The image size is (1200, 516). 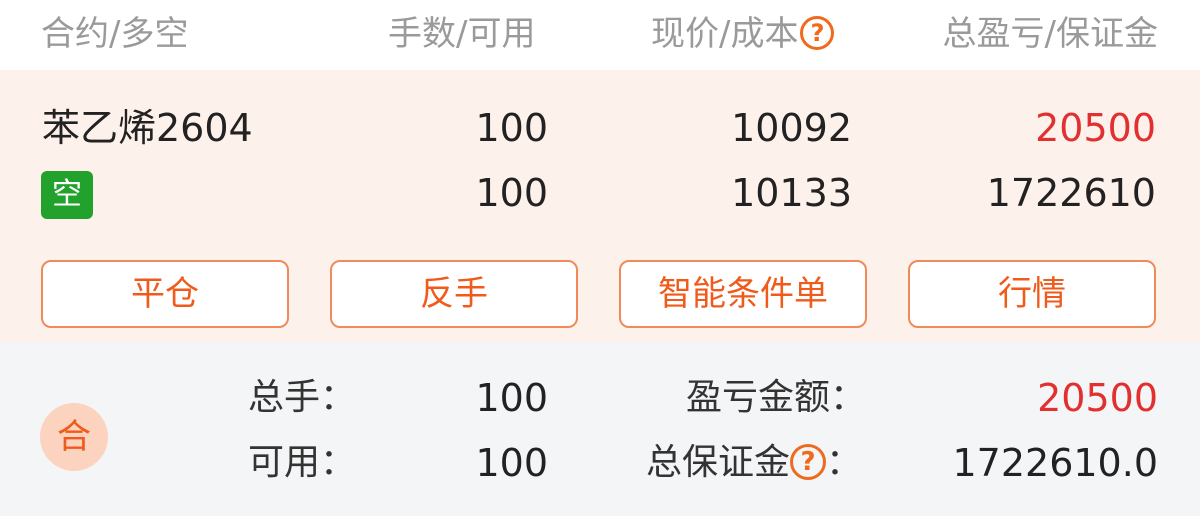 I want to click on positions-table-header: 合约/多空 手数/可用 现价/成本? 总盈亏/保证金, so click(x=600, y=35).